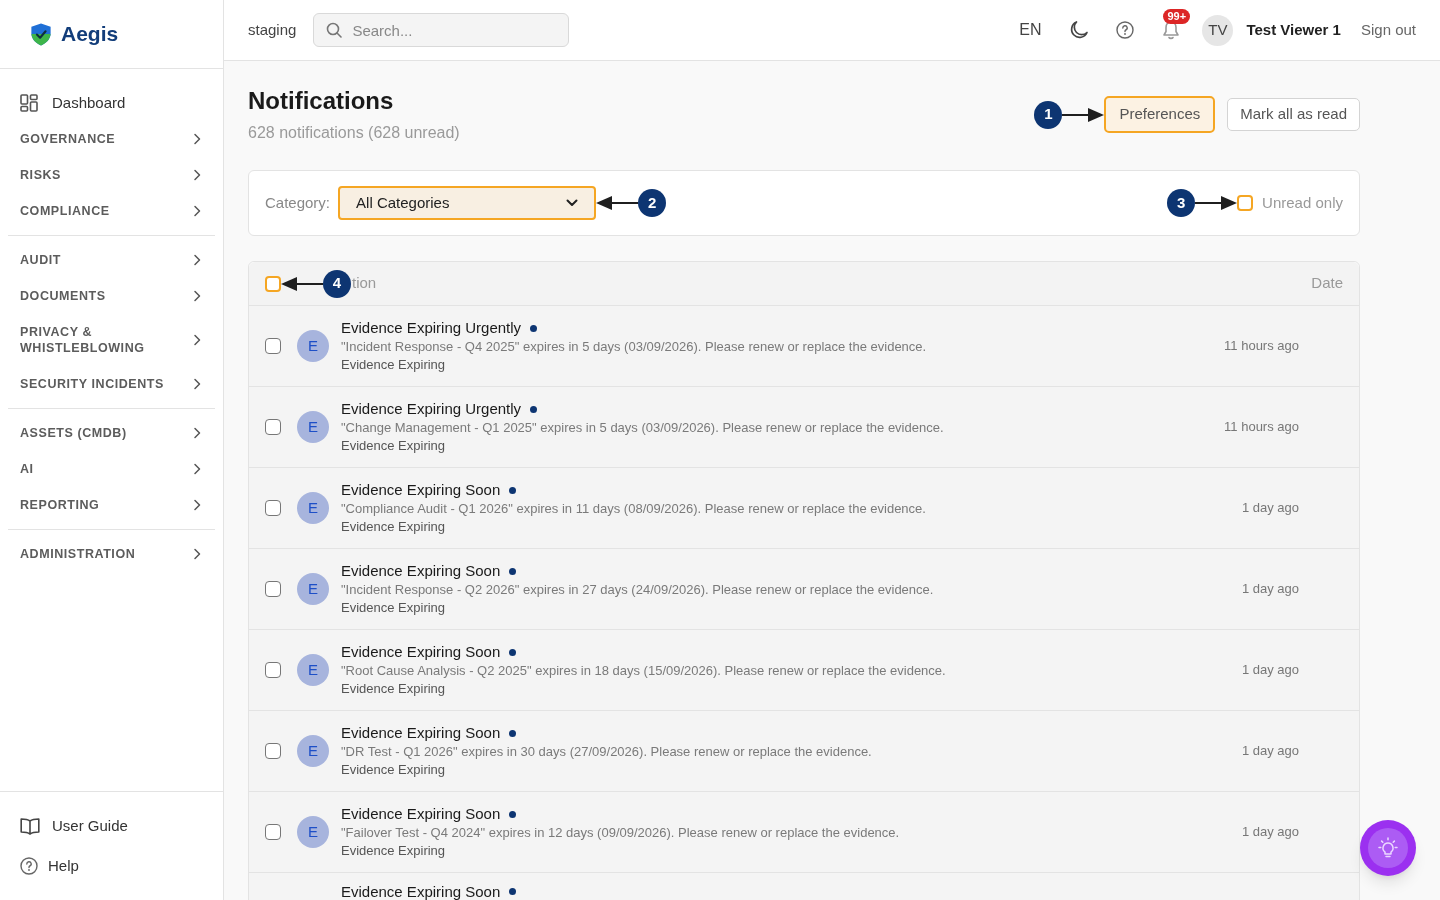 Image resolution: width=1440 pixels, height=900 pixels. I want to click on sidebar-section: REPORTING, so click(111, 505).